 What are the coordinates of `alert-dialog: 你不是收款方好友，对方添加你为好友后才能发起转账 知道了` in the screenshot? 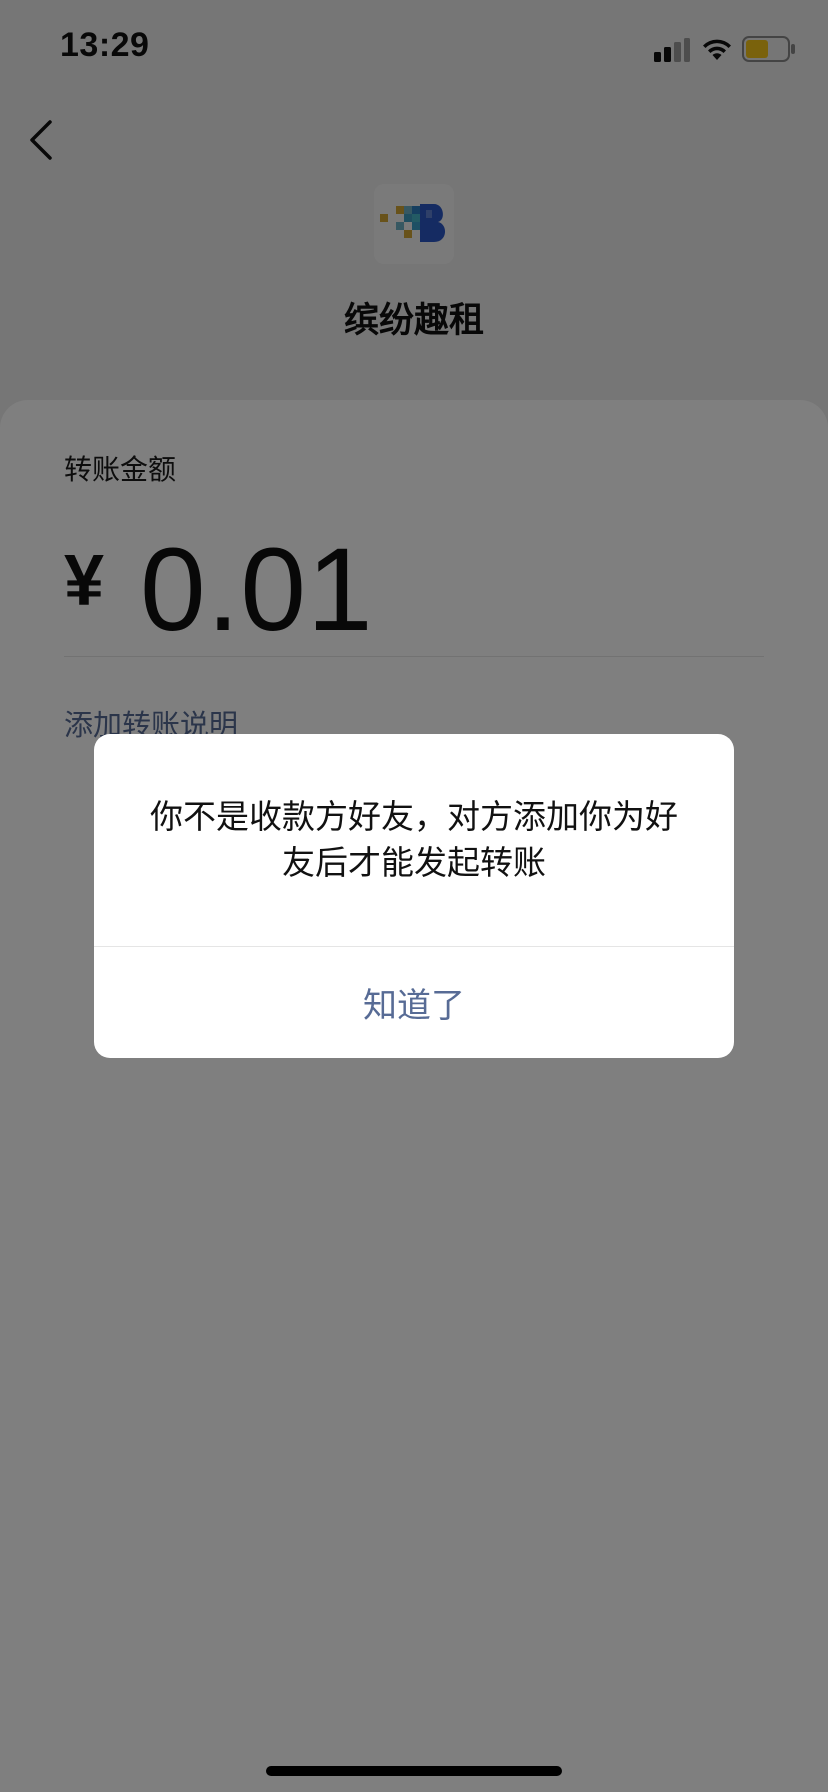 It's located at (414, 896).